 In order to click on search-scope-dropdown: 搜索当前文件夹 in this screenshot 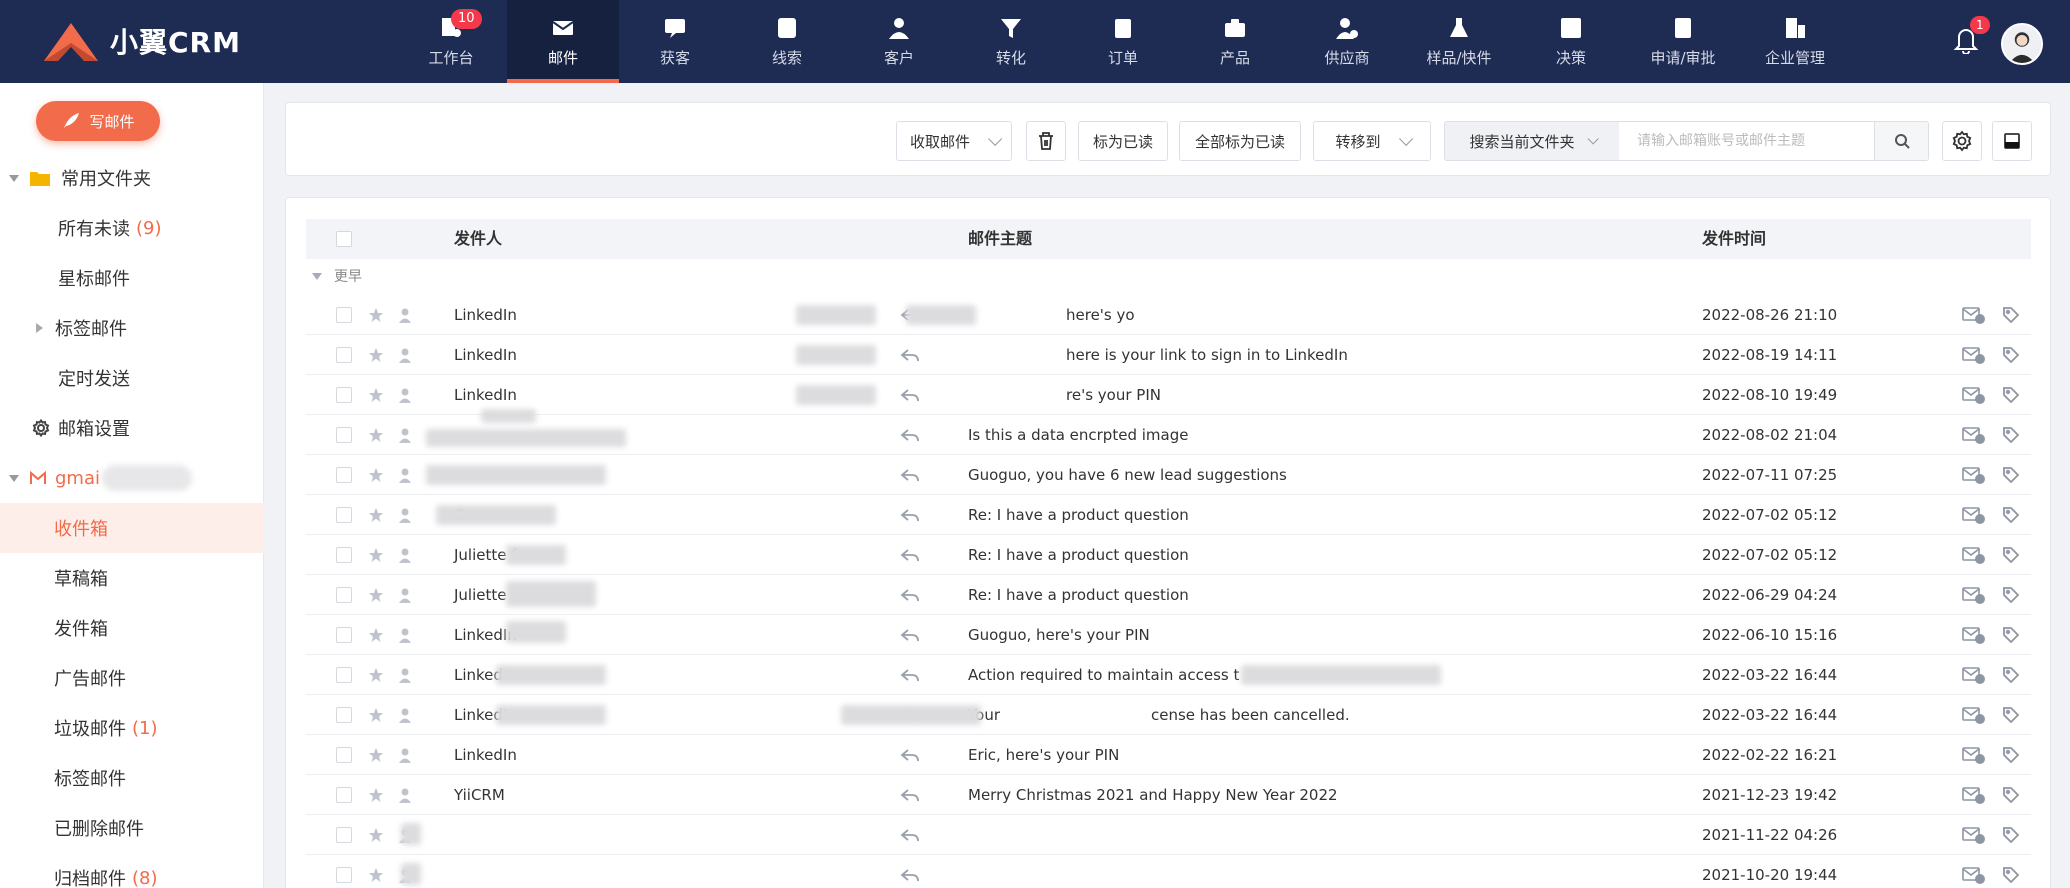, I will do `click(1532, 141)`.